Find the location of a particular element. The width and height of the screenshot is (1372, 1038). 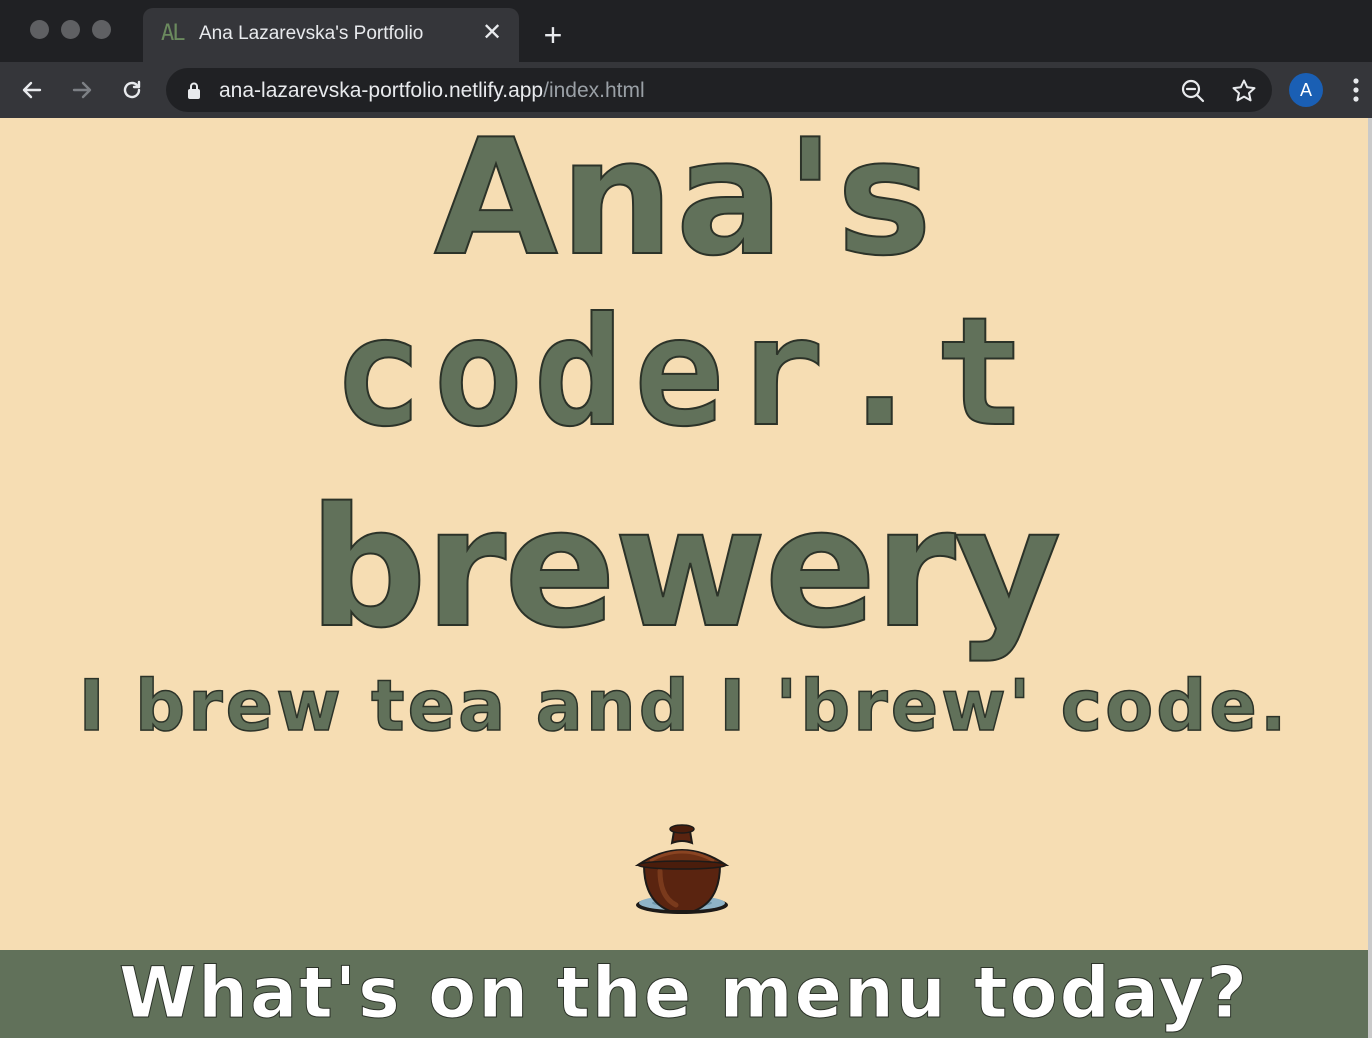

browser-tab-active: AL Ana Lazarevska's Portfolio ✕ is located at coordinates (331, 35).